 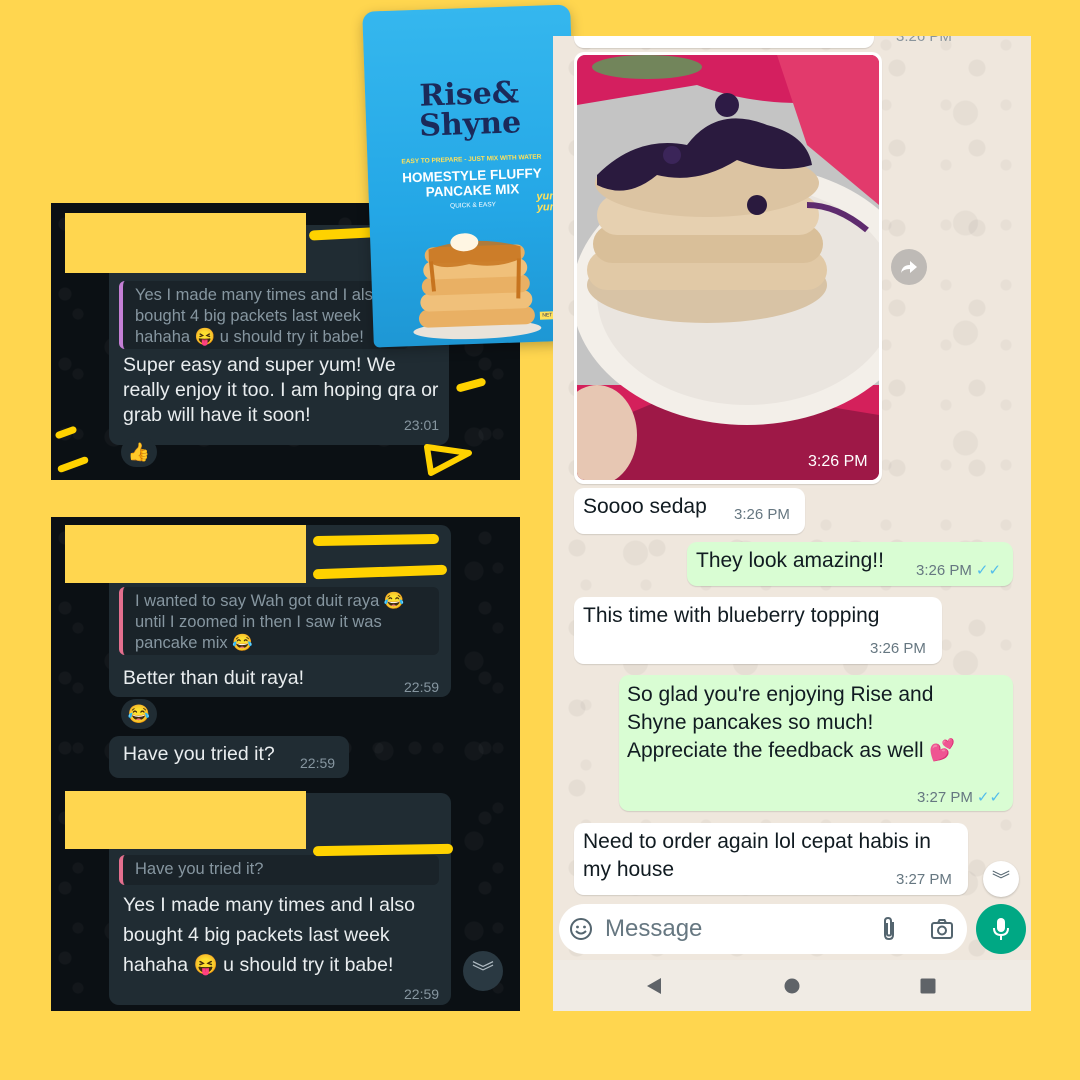 What do you see at coordinates (645, 506) in the screenshot?
I see `message-text: Soooo sedap` at bounding box center [645, 506].